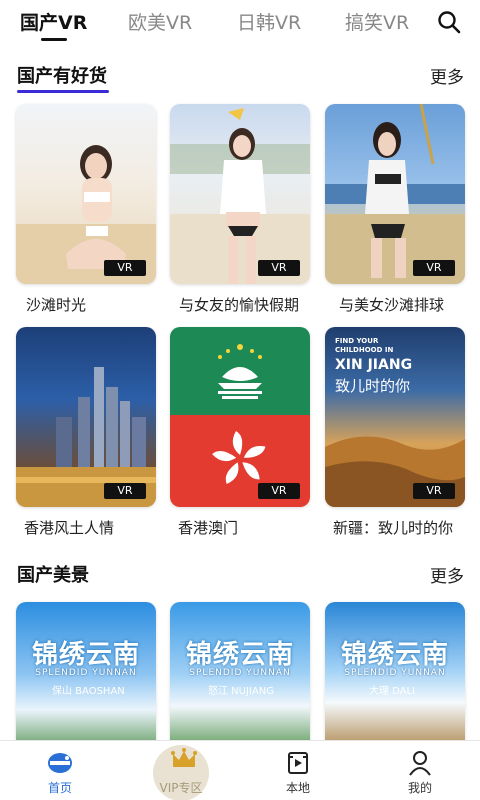  Describe the element at coordinates (208, 528) in the screenshot. I see `video-caption: 香港澳门` at that location.